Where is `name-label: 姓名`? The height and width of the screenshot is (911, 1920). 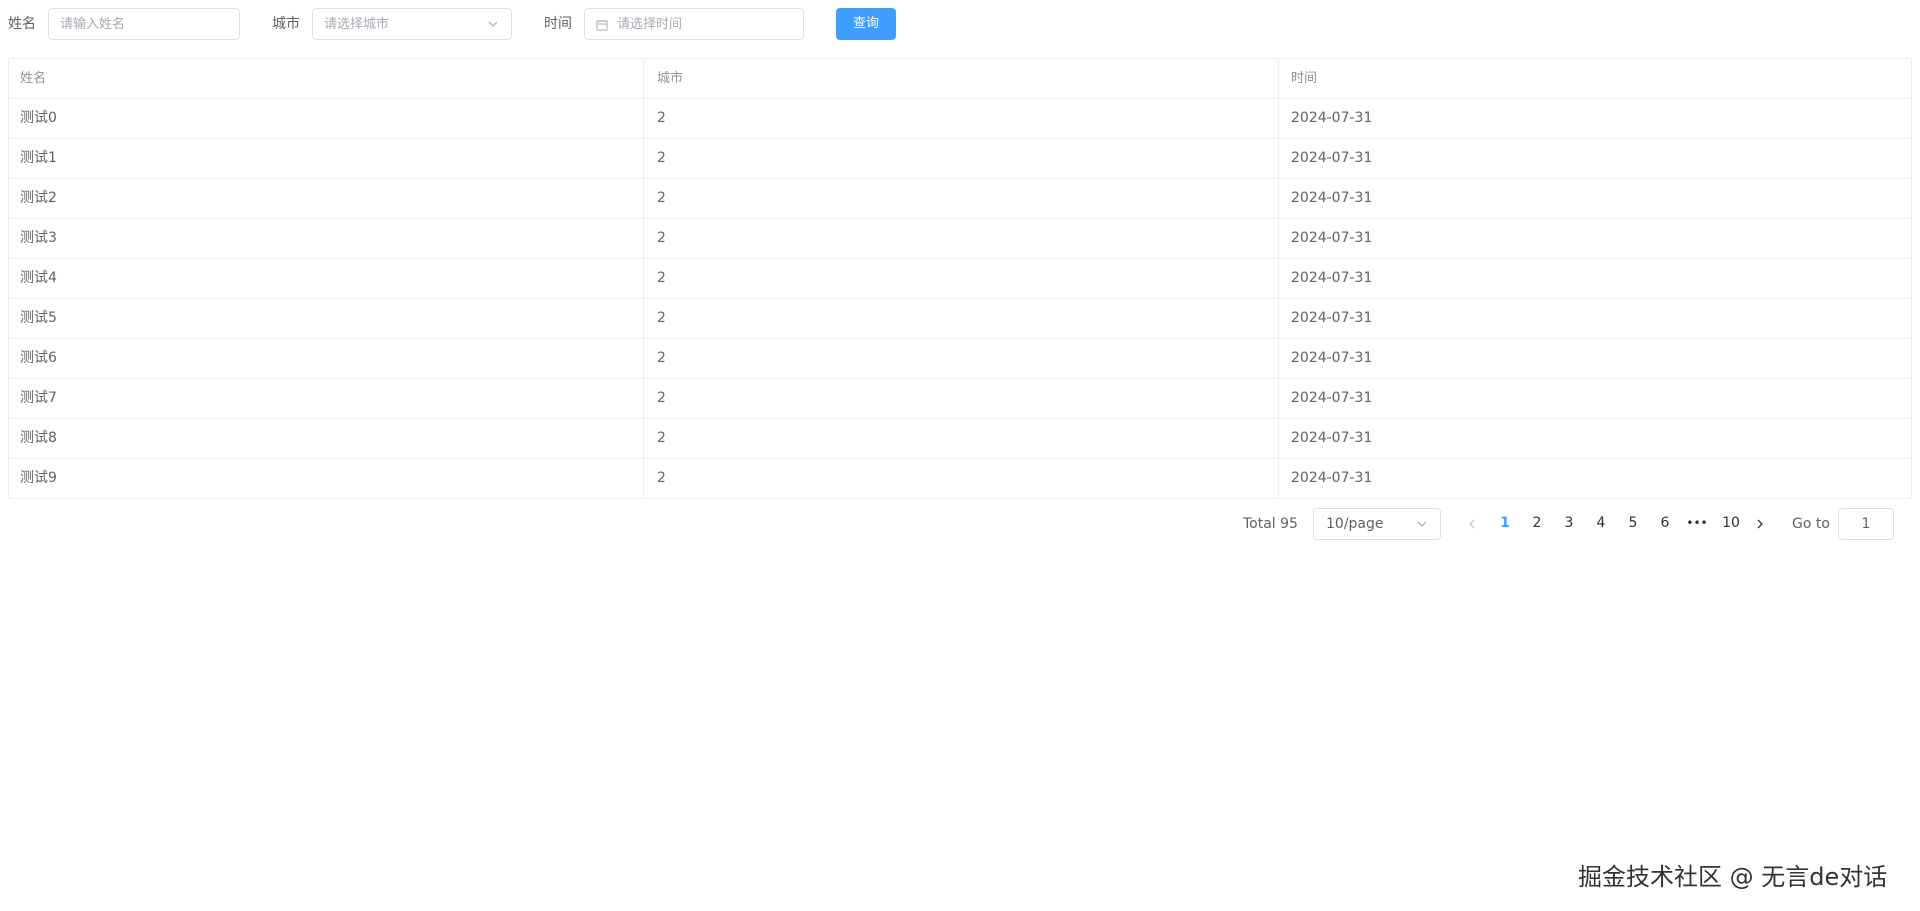 name-label: 姓名 is located at coordinates (22, 24).